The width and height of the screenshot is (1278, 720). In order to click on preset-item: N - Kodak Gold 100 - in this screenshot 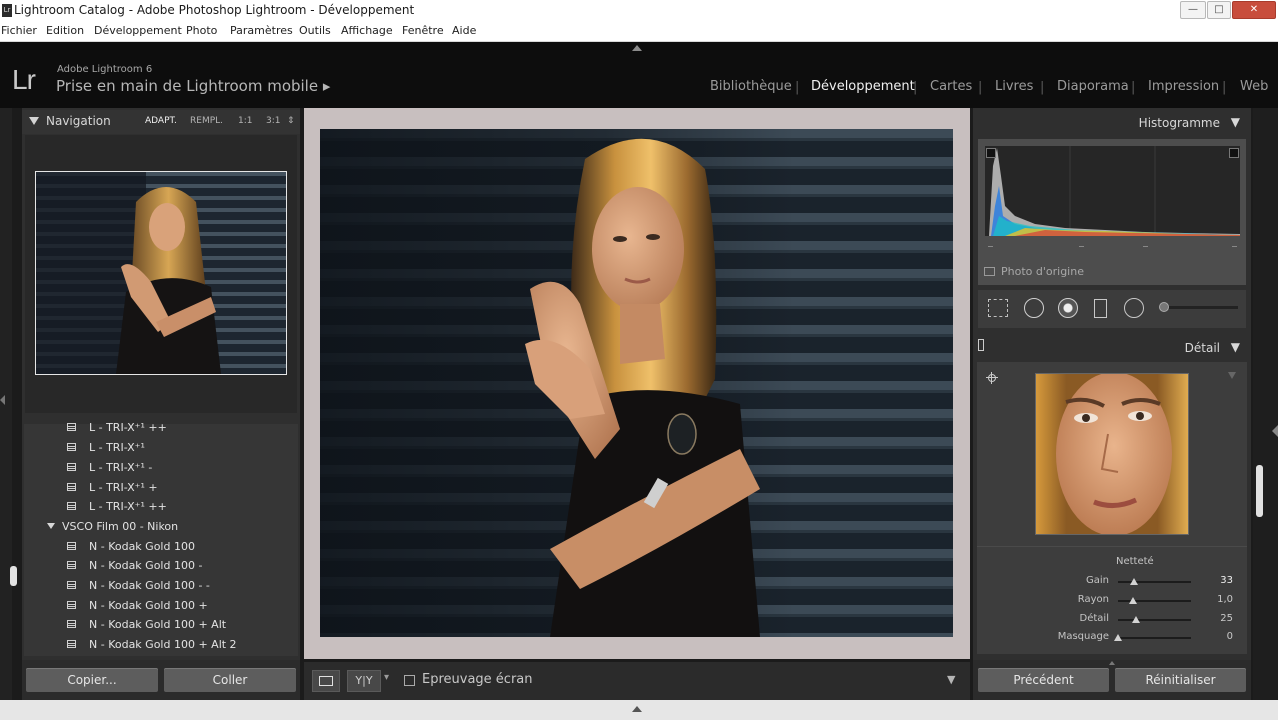, I will do `click(161, 566)`.